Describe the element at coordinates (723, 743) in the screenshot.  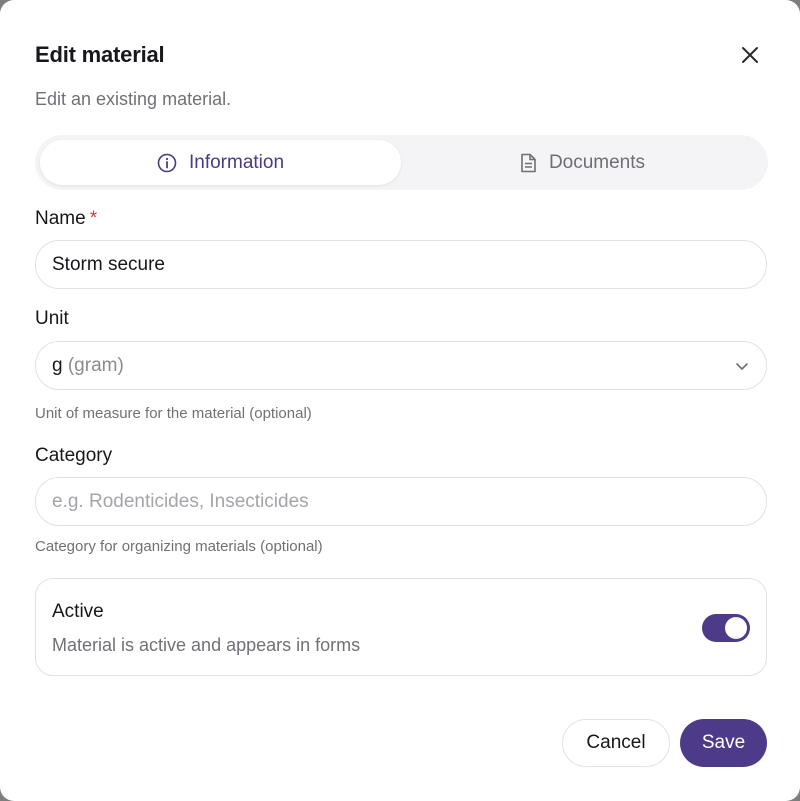
I see `save-button: Save` at that location.